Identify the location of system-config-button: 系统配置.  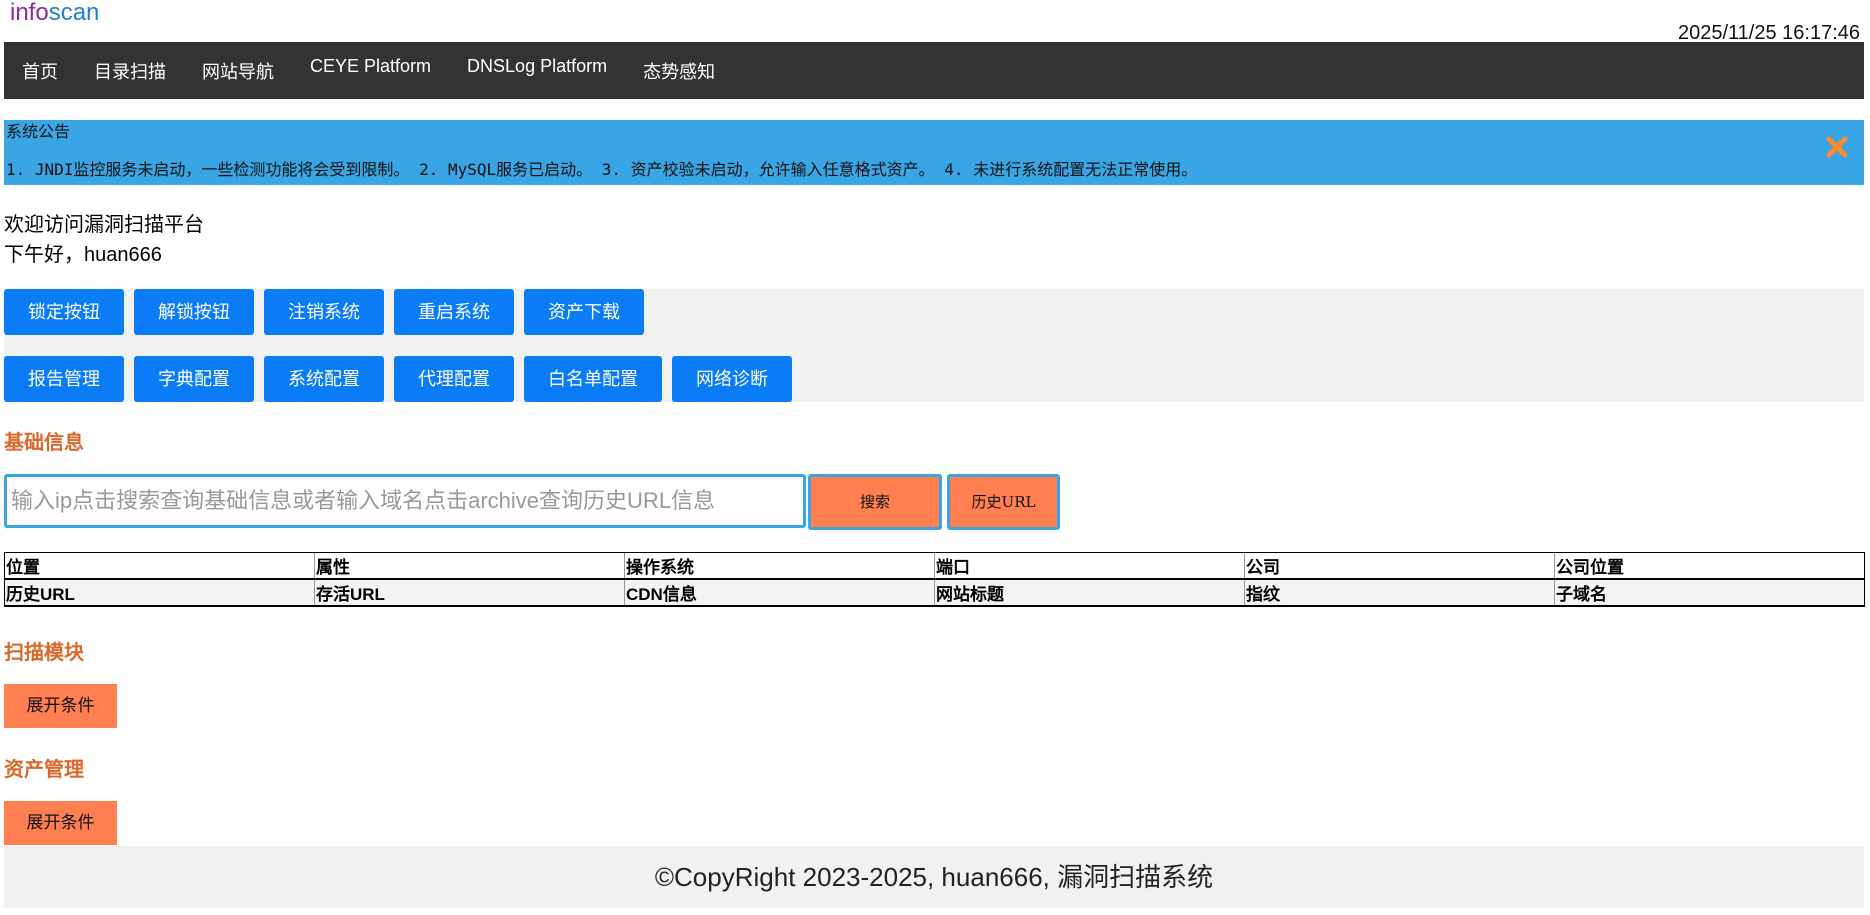
(324, 379).